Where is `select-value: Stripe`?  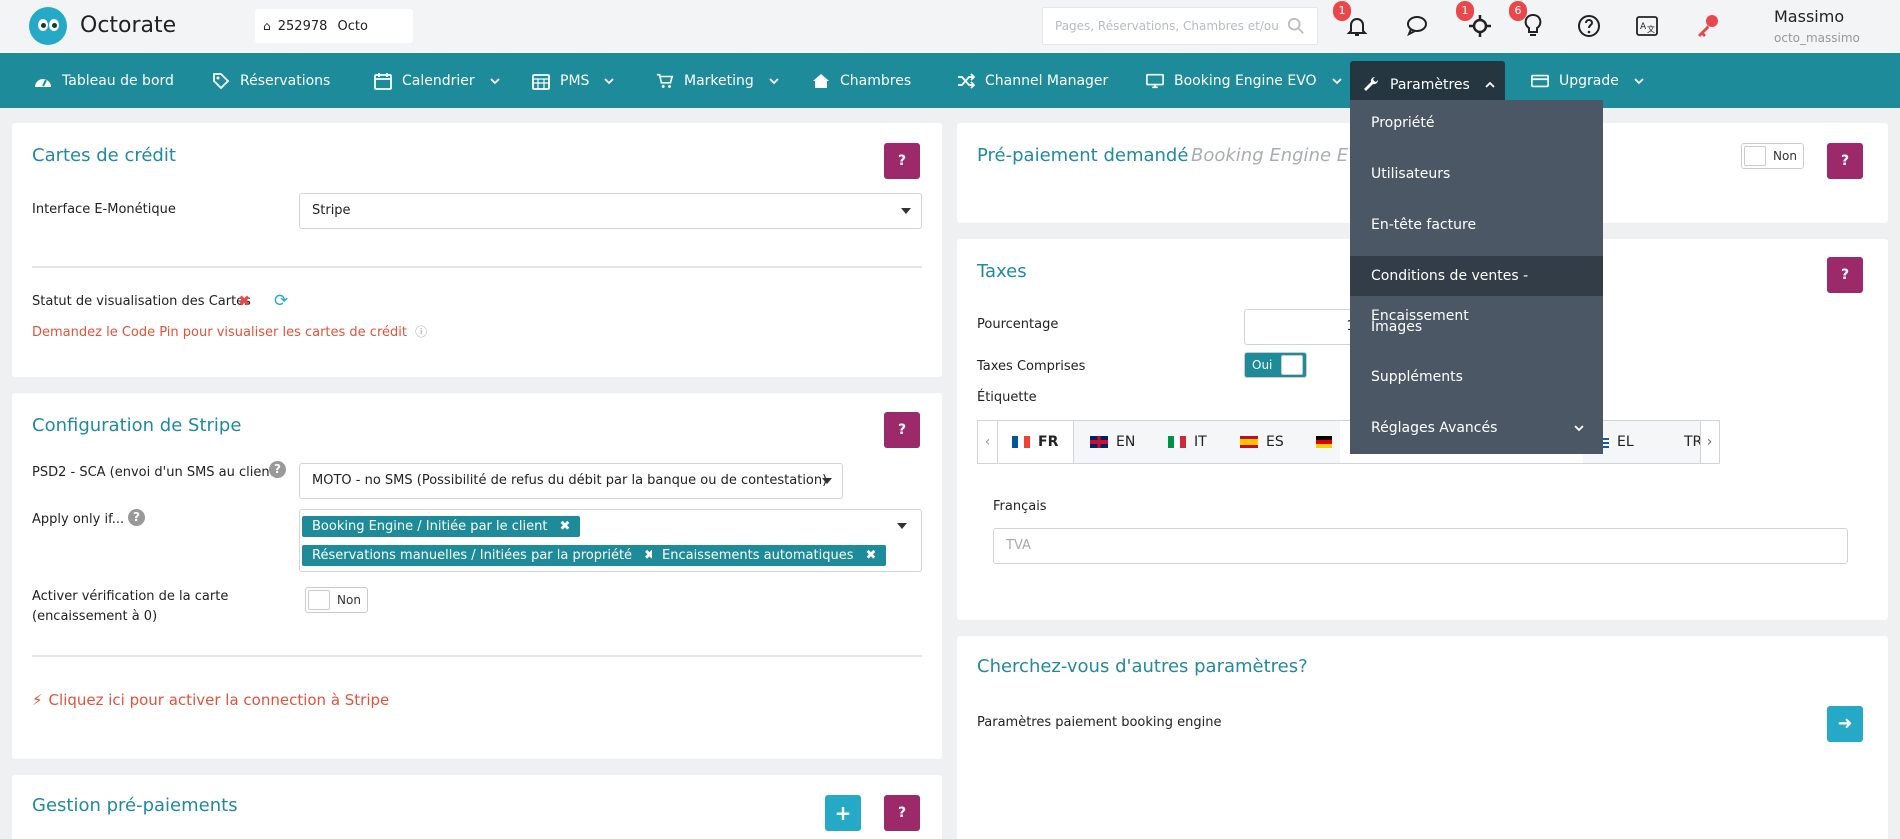 select-value: Stripe is located at coordinates (331, 210).